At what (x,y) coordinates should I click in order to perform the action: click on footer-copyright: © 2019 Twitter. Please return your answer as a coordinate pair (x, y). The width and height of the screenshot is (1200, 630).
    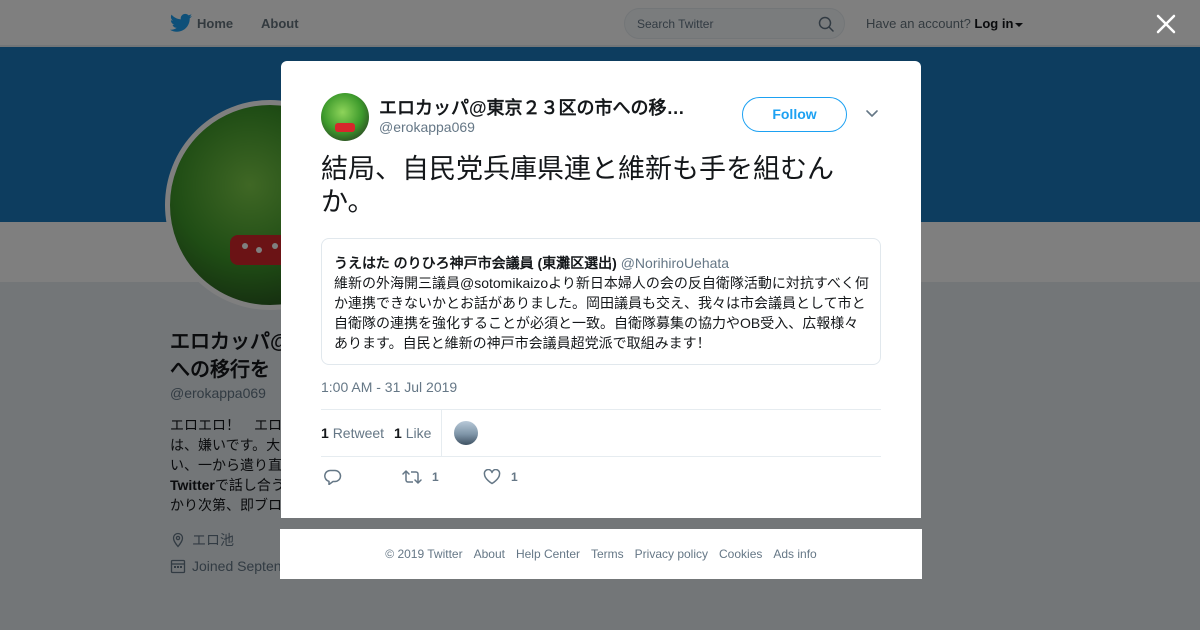
    Looking at the image, I should click on (424, 554).